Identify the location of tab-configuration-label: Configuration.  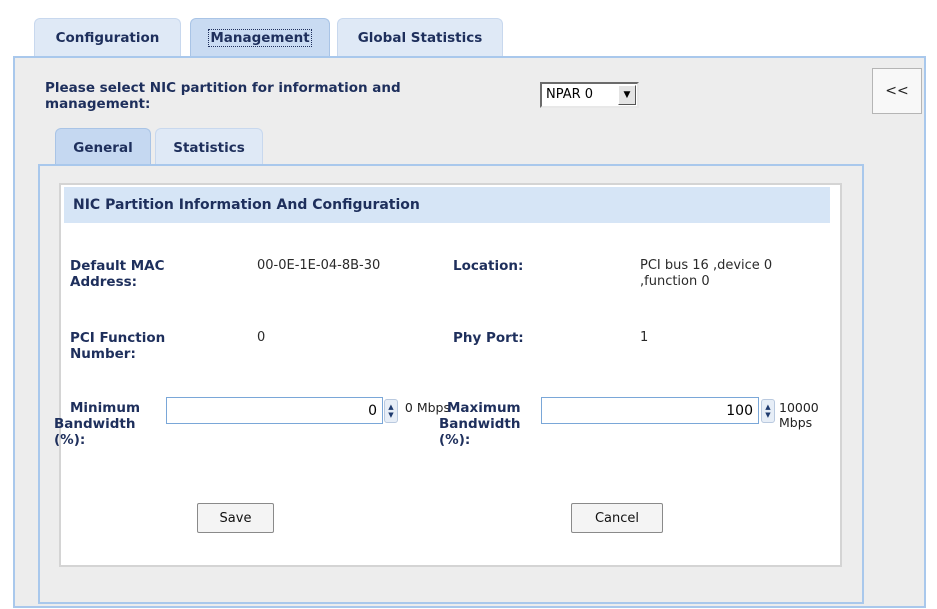
(107, 38).